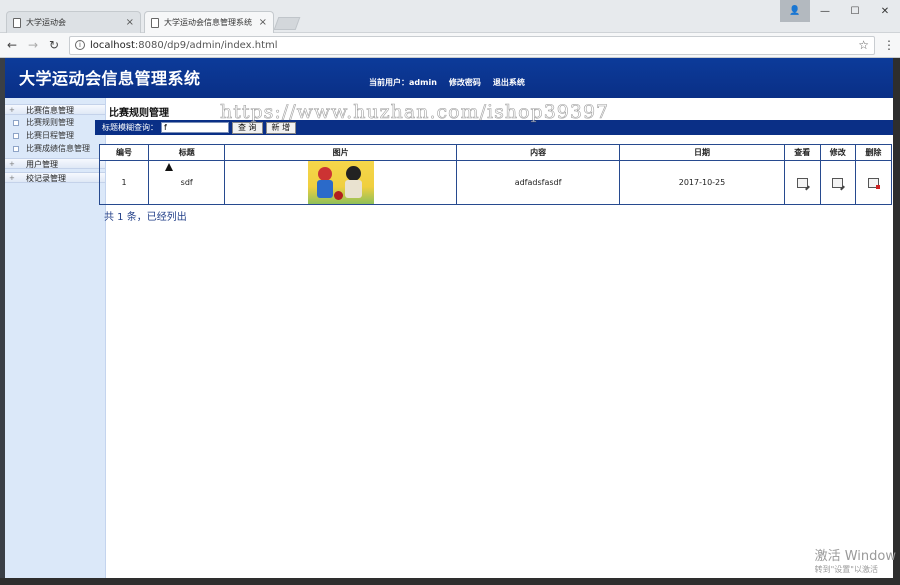 This screenshot has width=900, height=585. What do you see at coordinates (46, 22) in the screenshot?
I see `tab-title: 大学运动会` at bounding box center [46, 22].